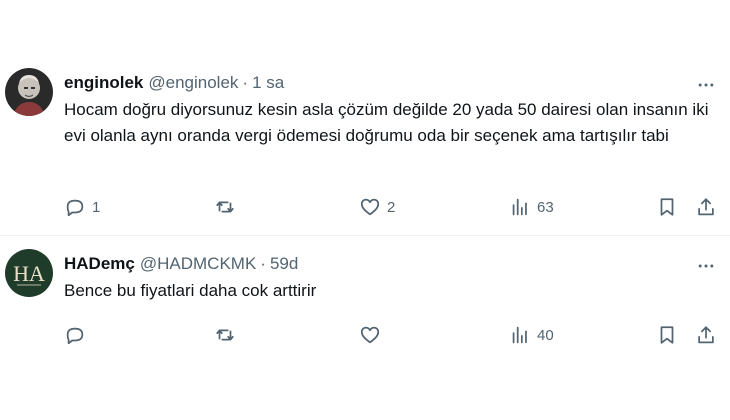  Describe the element at coordinates (531, 207) in the screenshot. I see `views-button: 63` at that location.